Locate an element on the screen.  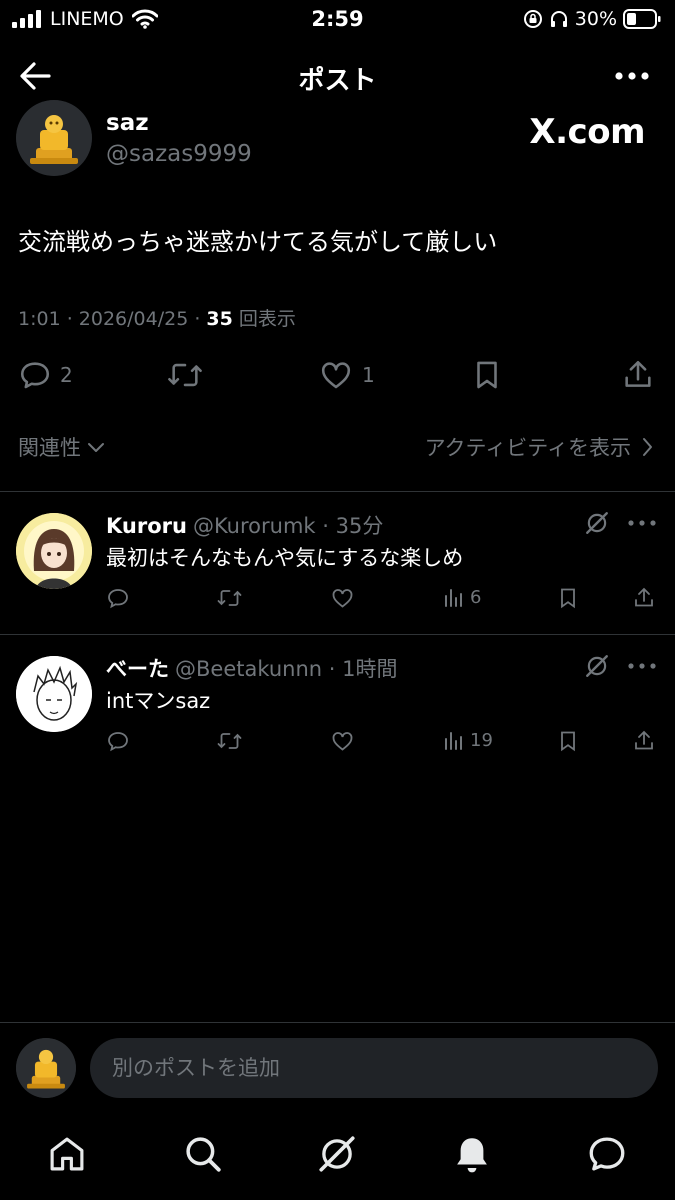
reply-count: 2 is located at coordinates (66, 375).